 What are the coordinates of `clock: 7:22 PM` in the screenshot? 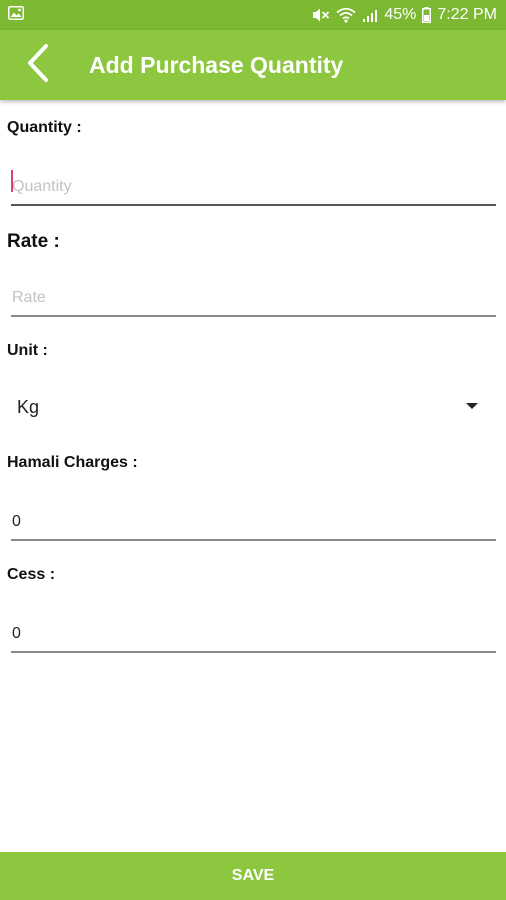 It's located at (467, 14).